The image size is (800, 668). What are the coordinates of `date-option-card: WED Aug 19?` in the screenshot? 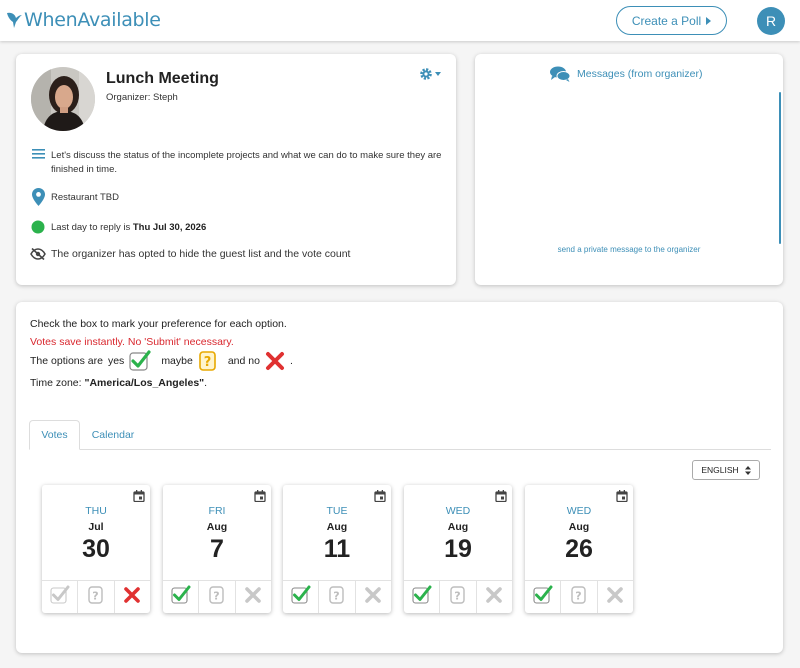 It's located at (458, 549).